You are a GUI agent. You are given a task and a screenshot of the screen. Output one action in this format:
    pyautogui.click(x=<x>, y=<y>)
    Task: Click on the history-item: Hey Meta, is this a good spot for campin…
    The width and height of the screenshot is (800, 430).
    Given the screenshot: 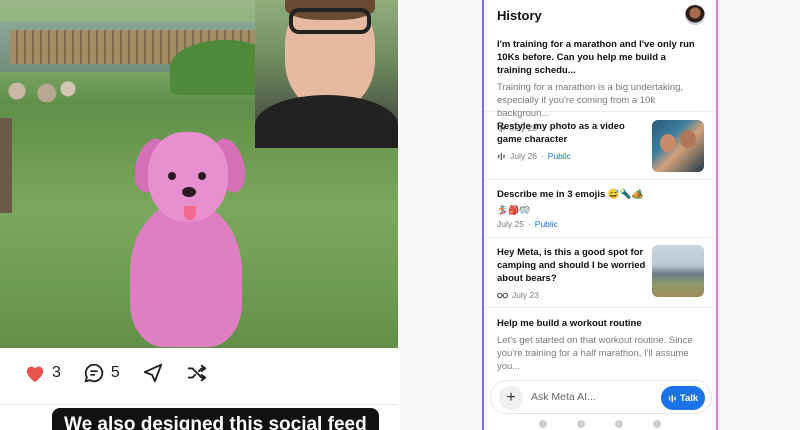 What is the action you would take?
    pyautogui.click(x=600, y=273)
    